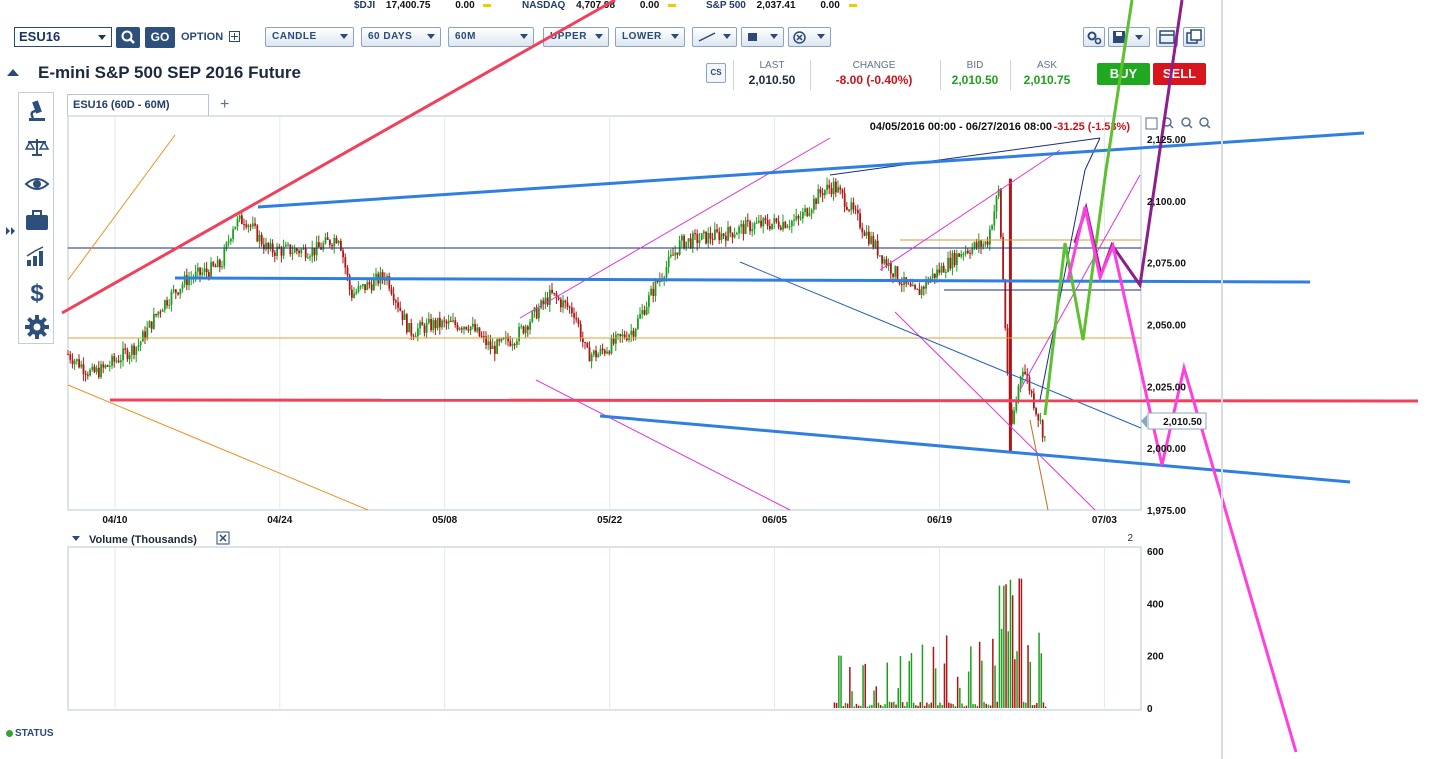  What do you see at coordinates (1151, 123) in the screenshot?
I see `maximize-pane-icon` at bounding box center [1151, 123].